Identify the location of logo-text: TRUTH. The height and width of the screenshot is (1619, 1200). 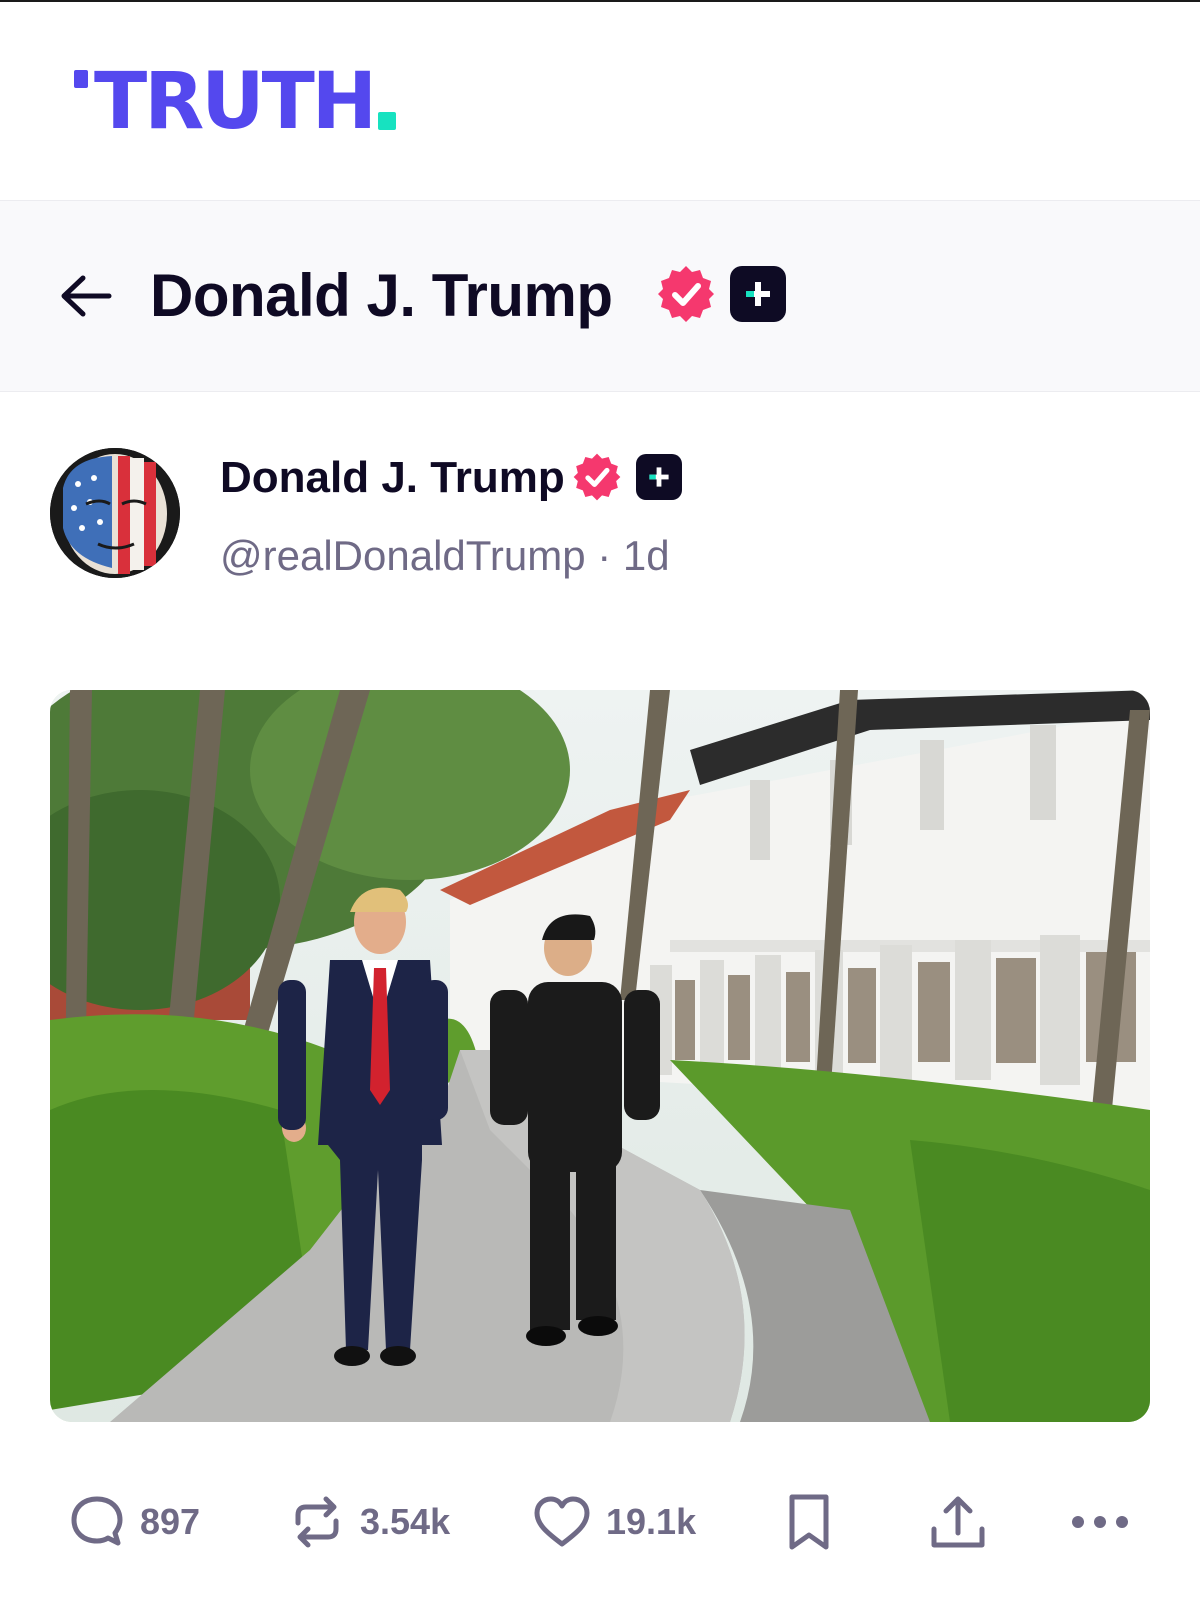
(235, 102).